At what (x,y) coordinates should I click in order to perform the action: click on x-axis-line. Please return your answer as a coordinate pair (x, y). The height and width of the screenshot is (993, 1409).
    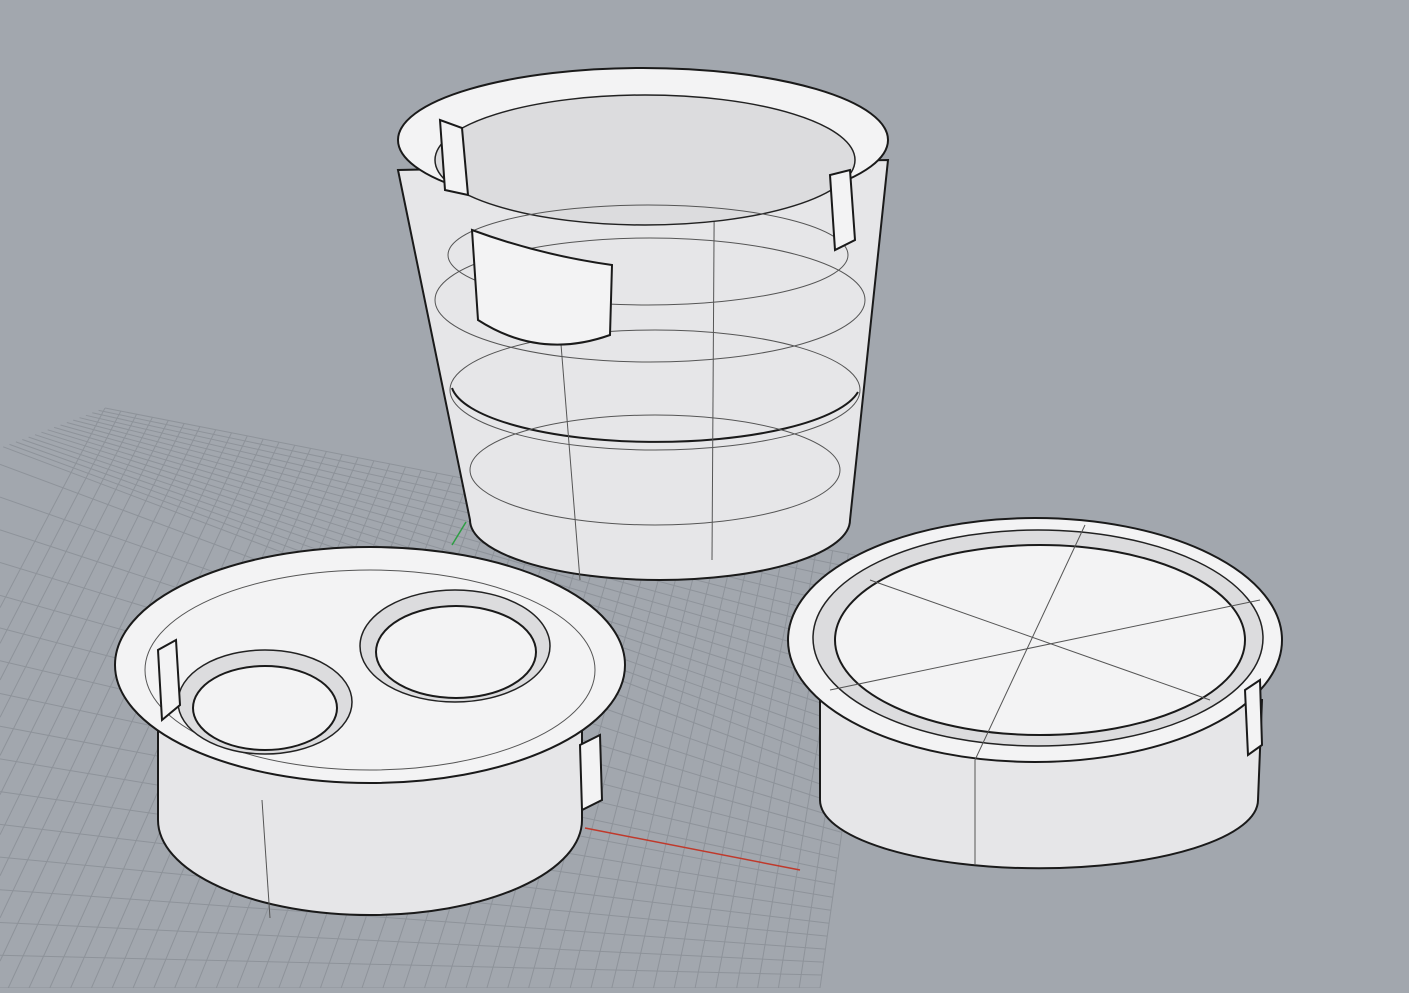
    Looking at the image, I should click on (692, 849).